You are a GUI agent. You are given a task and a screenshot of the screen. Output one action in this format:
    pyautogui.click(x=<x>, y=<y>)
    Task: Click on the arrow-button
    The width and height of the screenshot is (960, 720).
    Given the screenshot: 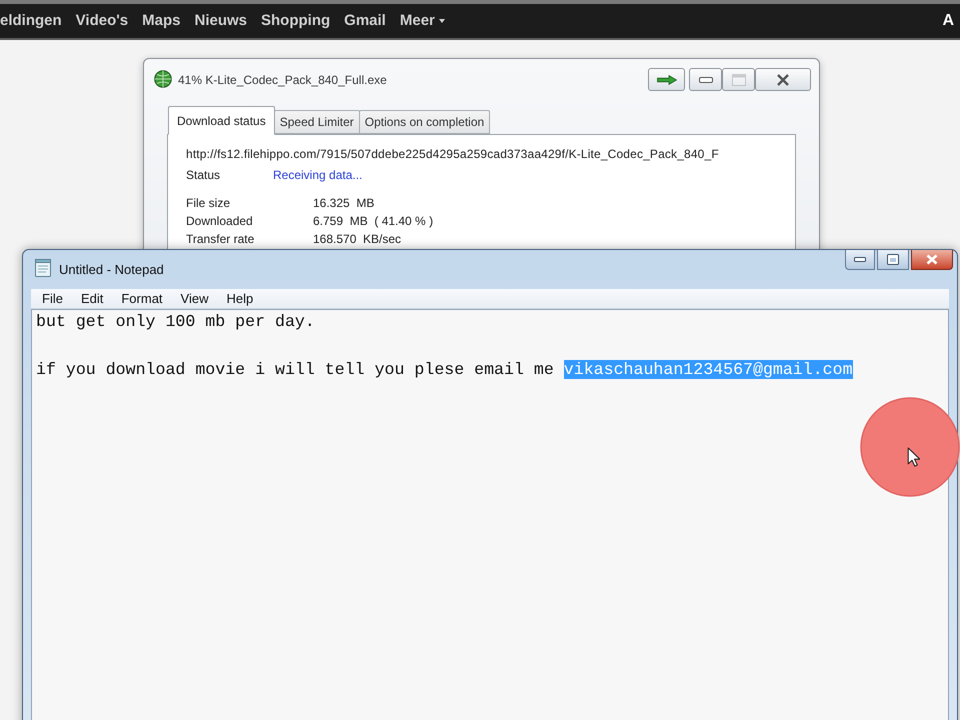 What is the action you would take?
    pyautogui.click(x=666, y=79)
    